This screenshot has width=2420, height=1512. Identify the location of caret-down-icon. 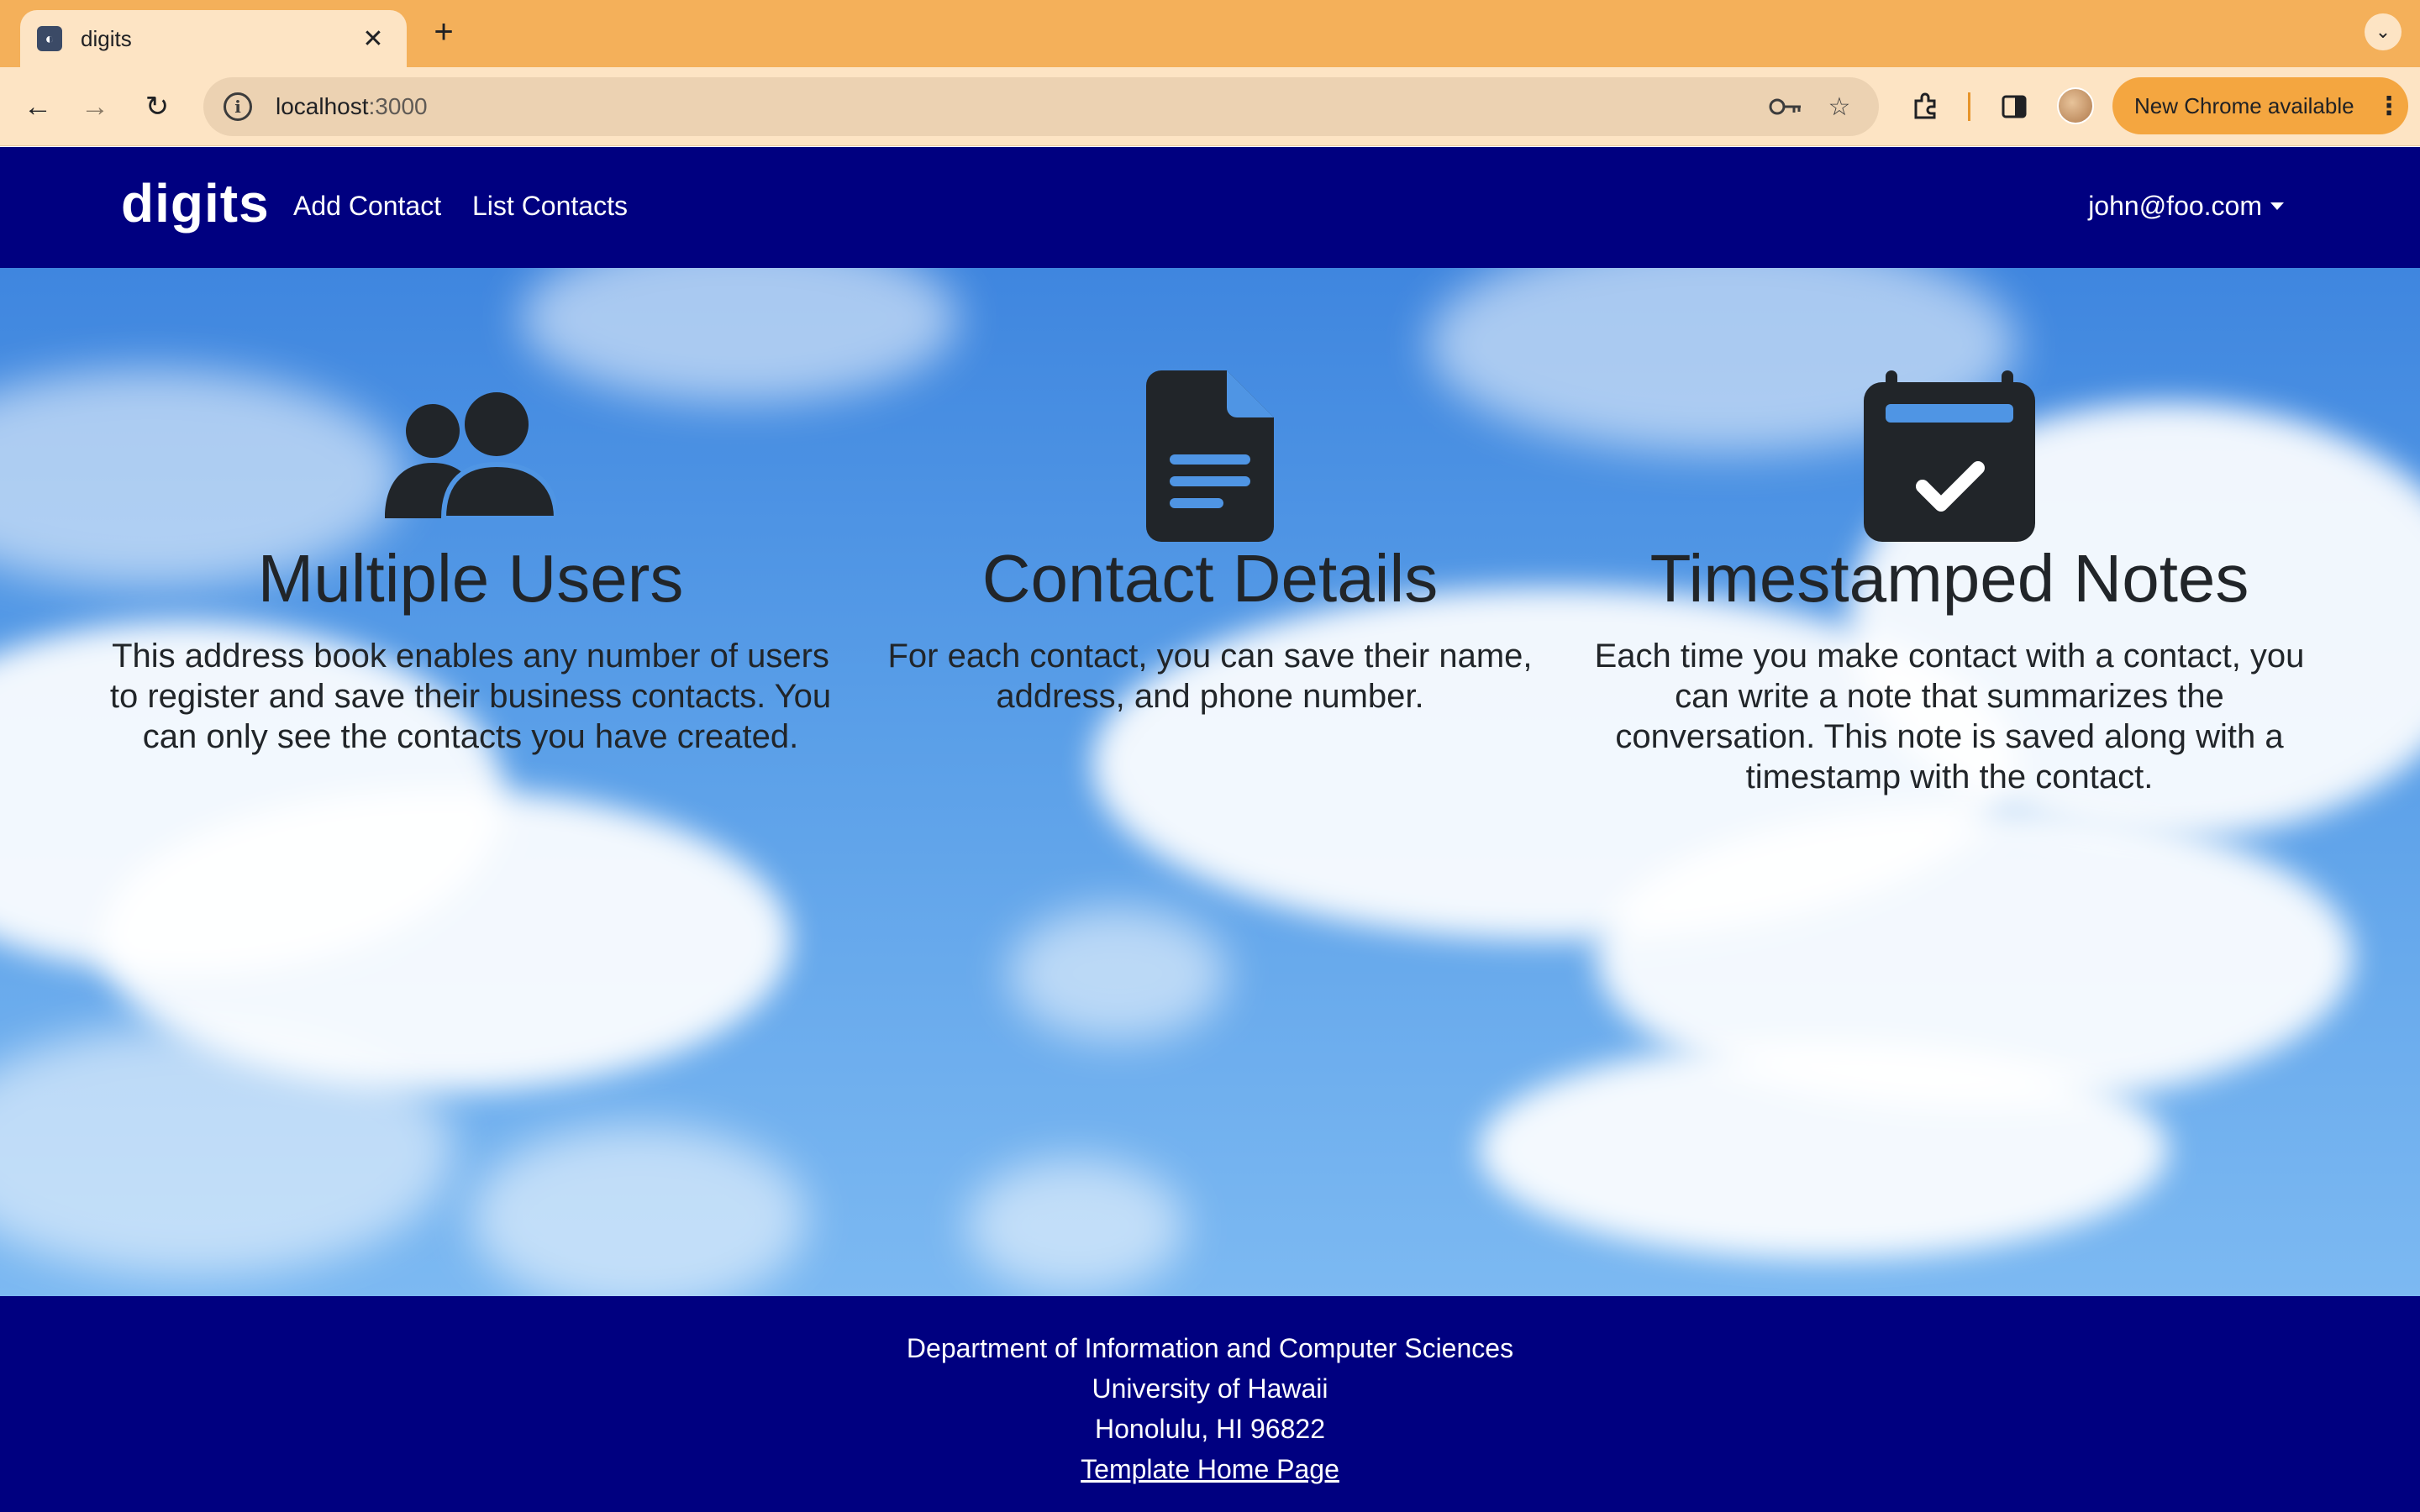
(2277, 206).